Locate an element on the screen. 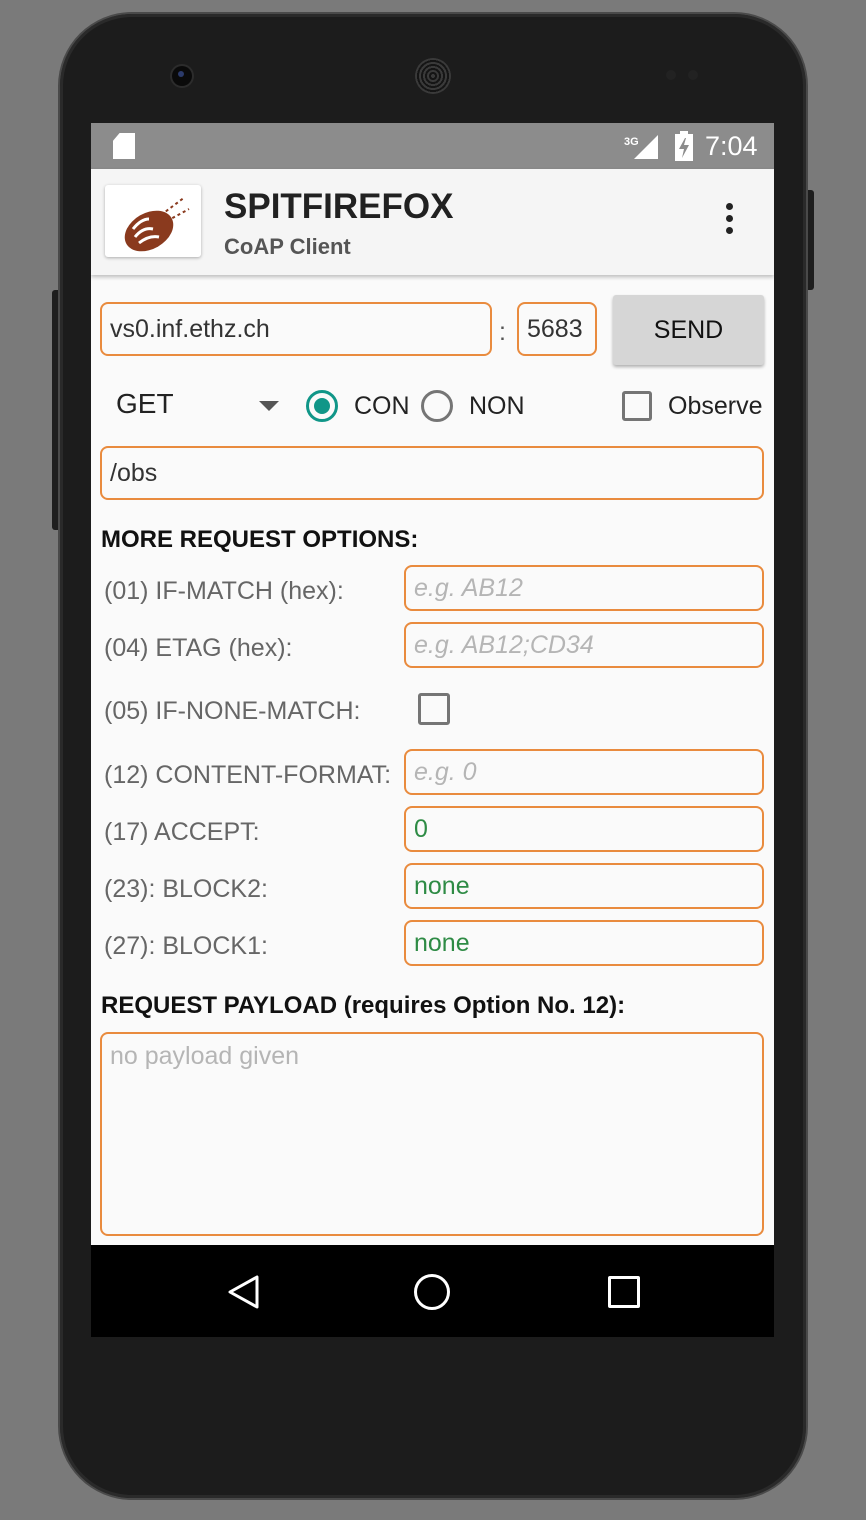  dropdown-arrow-icon is located at coordinates (269, 406).